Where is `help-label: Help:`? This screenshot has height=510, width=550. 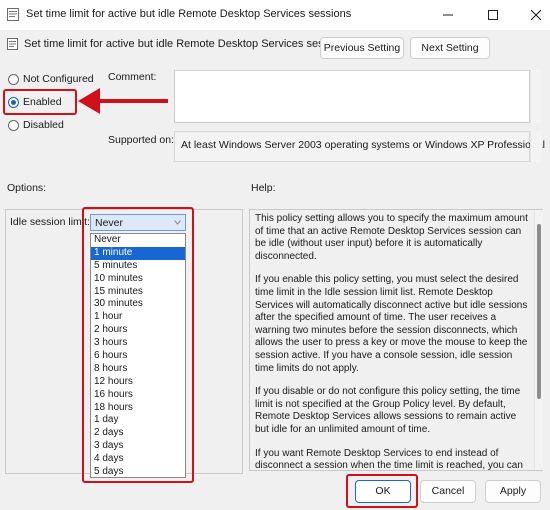
help-label: Help: is located at coordinates (263, 188).